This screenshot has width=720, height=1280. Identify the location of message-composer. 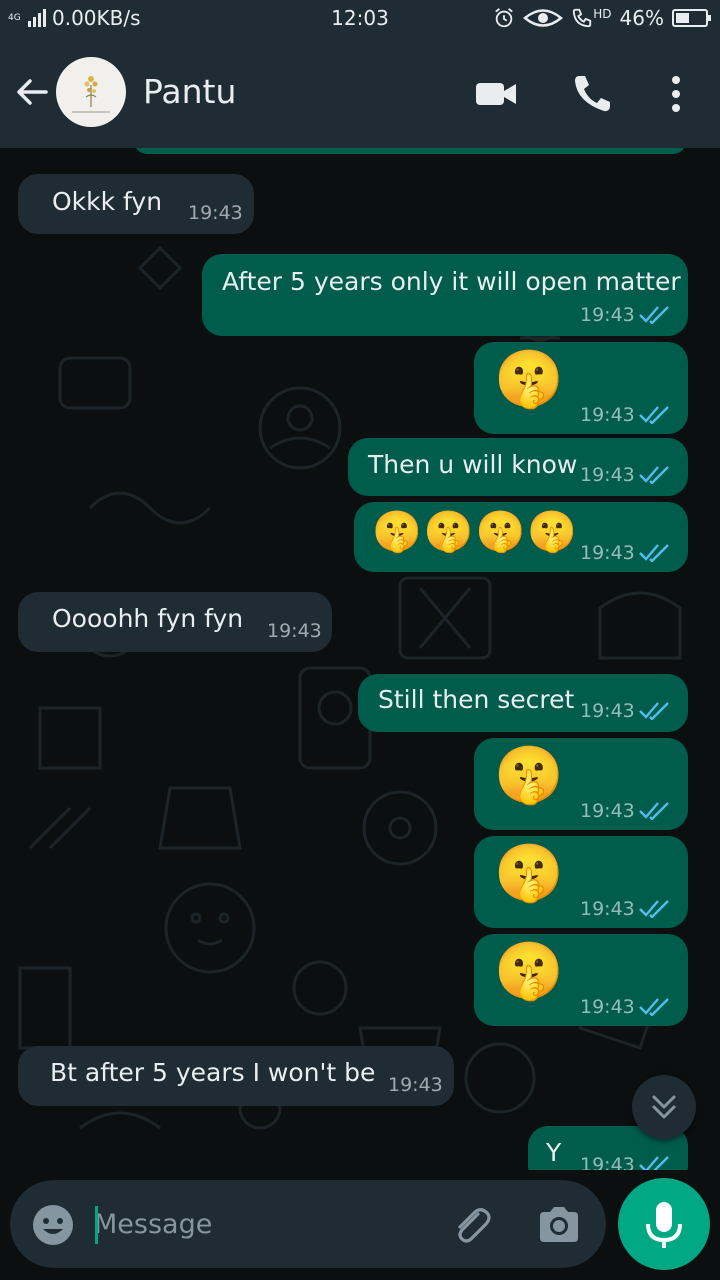
(308, 1224).